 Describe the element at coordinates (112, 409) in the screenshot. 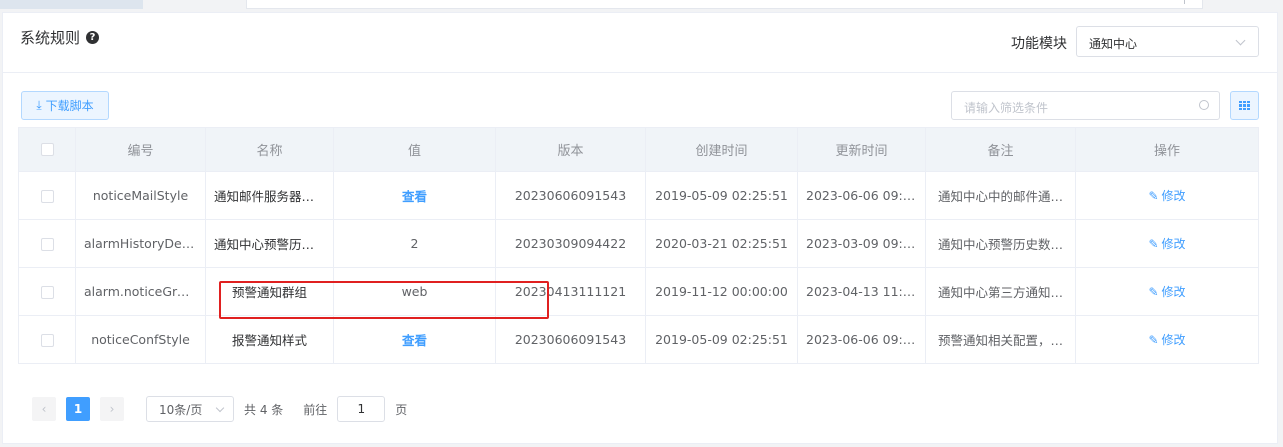

I see `next-page-button: ›` at that location.